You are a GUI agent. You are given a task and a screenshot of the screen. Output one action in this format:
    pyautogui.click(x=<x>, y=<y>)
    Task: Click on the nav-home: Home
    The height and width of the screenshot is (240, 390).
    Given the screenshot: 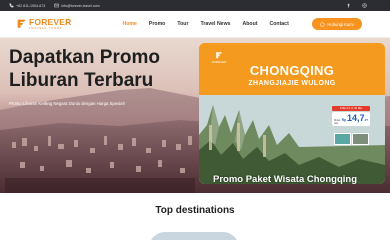 What is the action you would take?
    pyautogui.click(x=130, y=24)
    